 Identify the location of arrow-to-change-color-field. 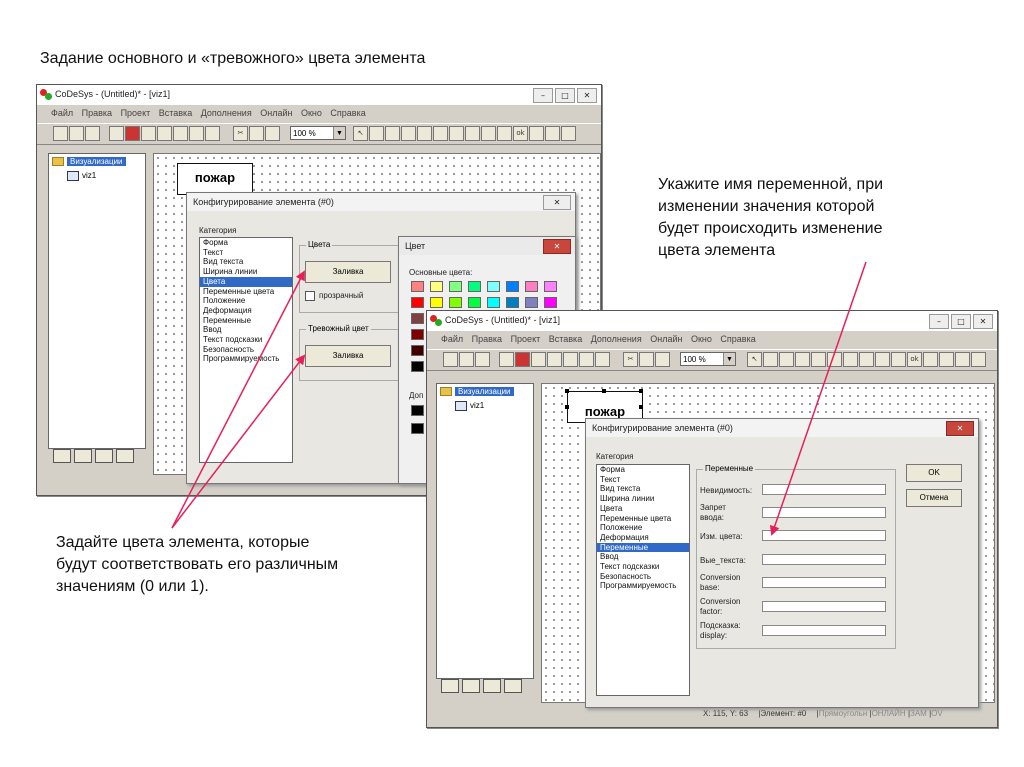
(818, 398).